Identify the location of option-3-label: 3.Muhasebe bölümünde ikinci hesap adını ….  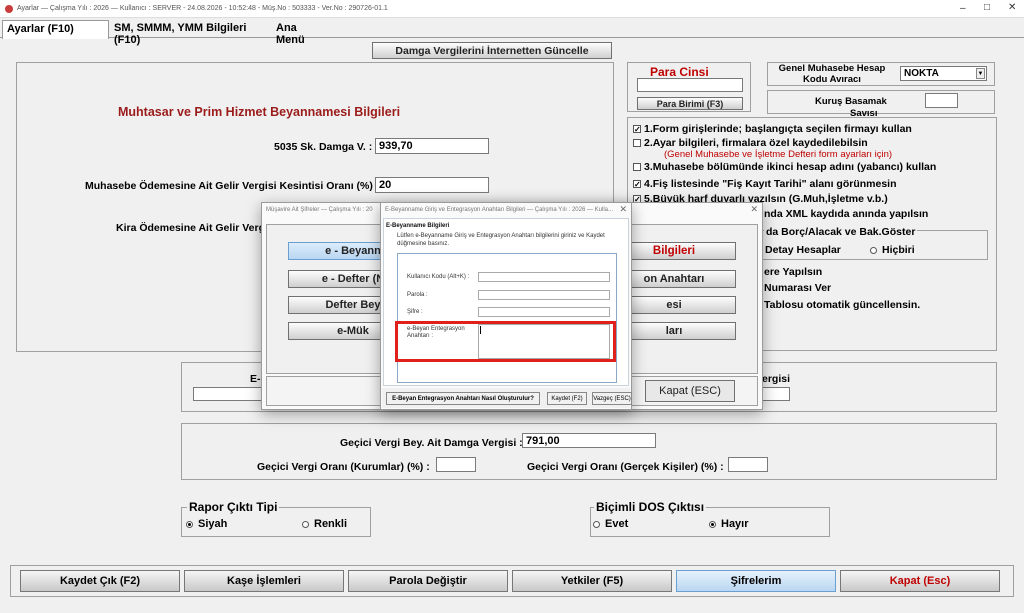
(790, 167).